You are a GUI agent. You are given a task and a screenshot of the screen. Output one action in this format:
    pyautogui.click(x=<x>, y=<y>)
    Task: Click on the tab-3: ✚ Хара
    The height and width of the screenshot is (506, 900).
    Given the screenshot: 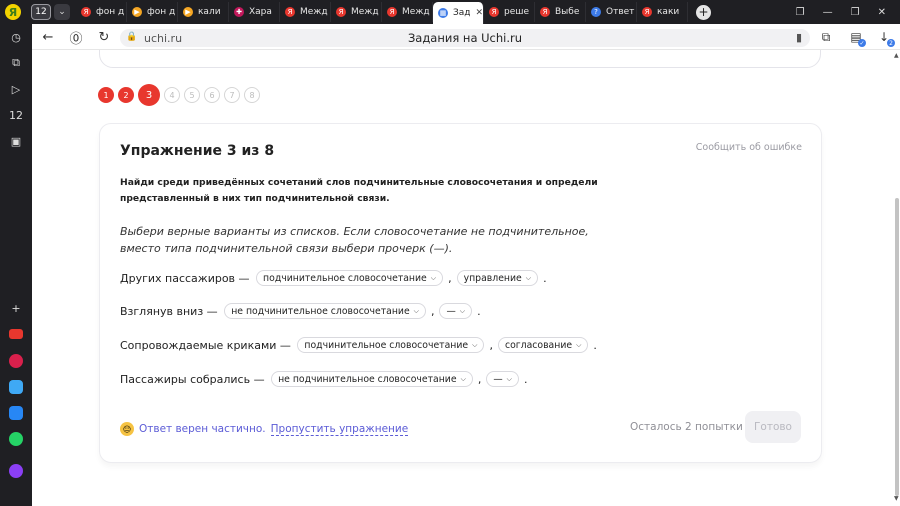 What is the action you would take?
    pyautogui.click(x=254, y=12)
    